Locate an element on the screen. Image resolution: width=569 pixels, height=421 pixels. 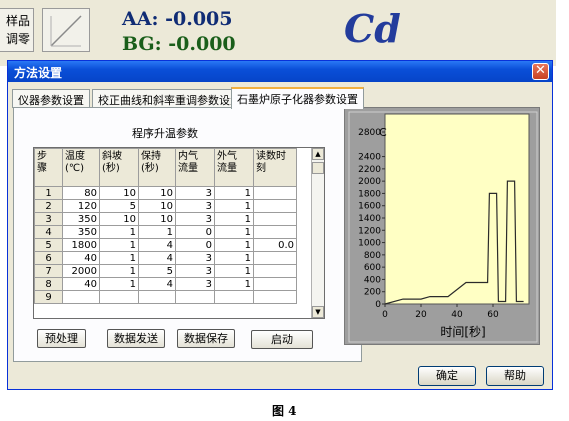
sample-zero-button: 样品 调零 is located at coordinates (17, 30).